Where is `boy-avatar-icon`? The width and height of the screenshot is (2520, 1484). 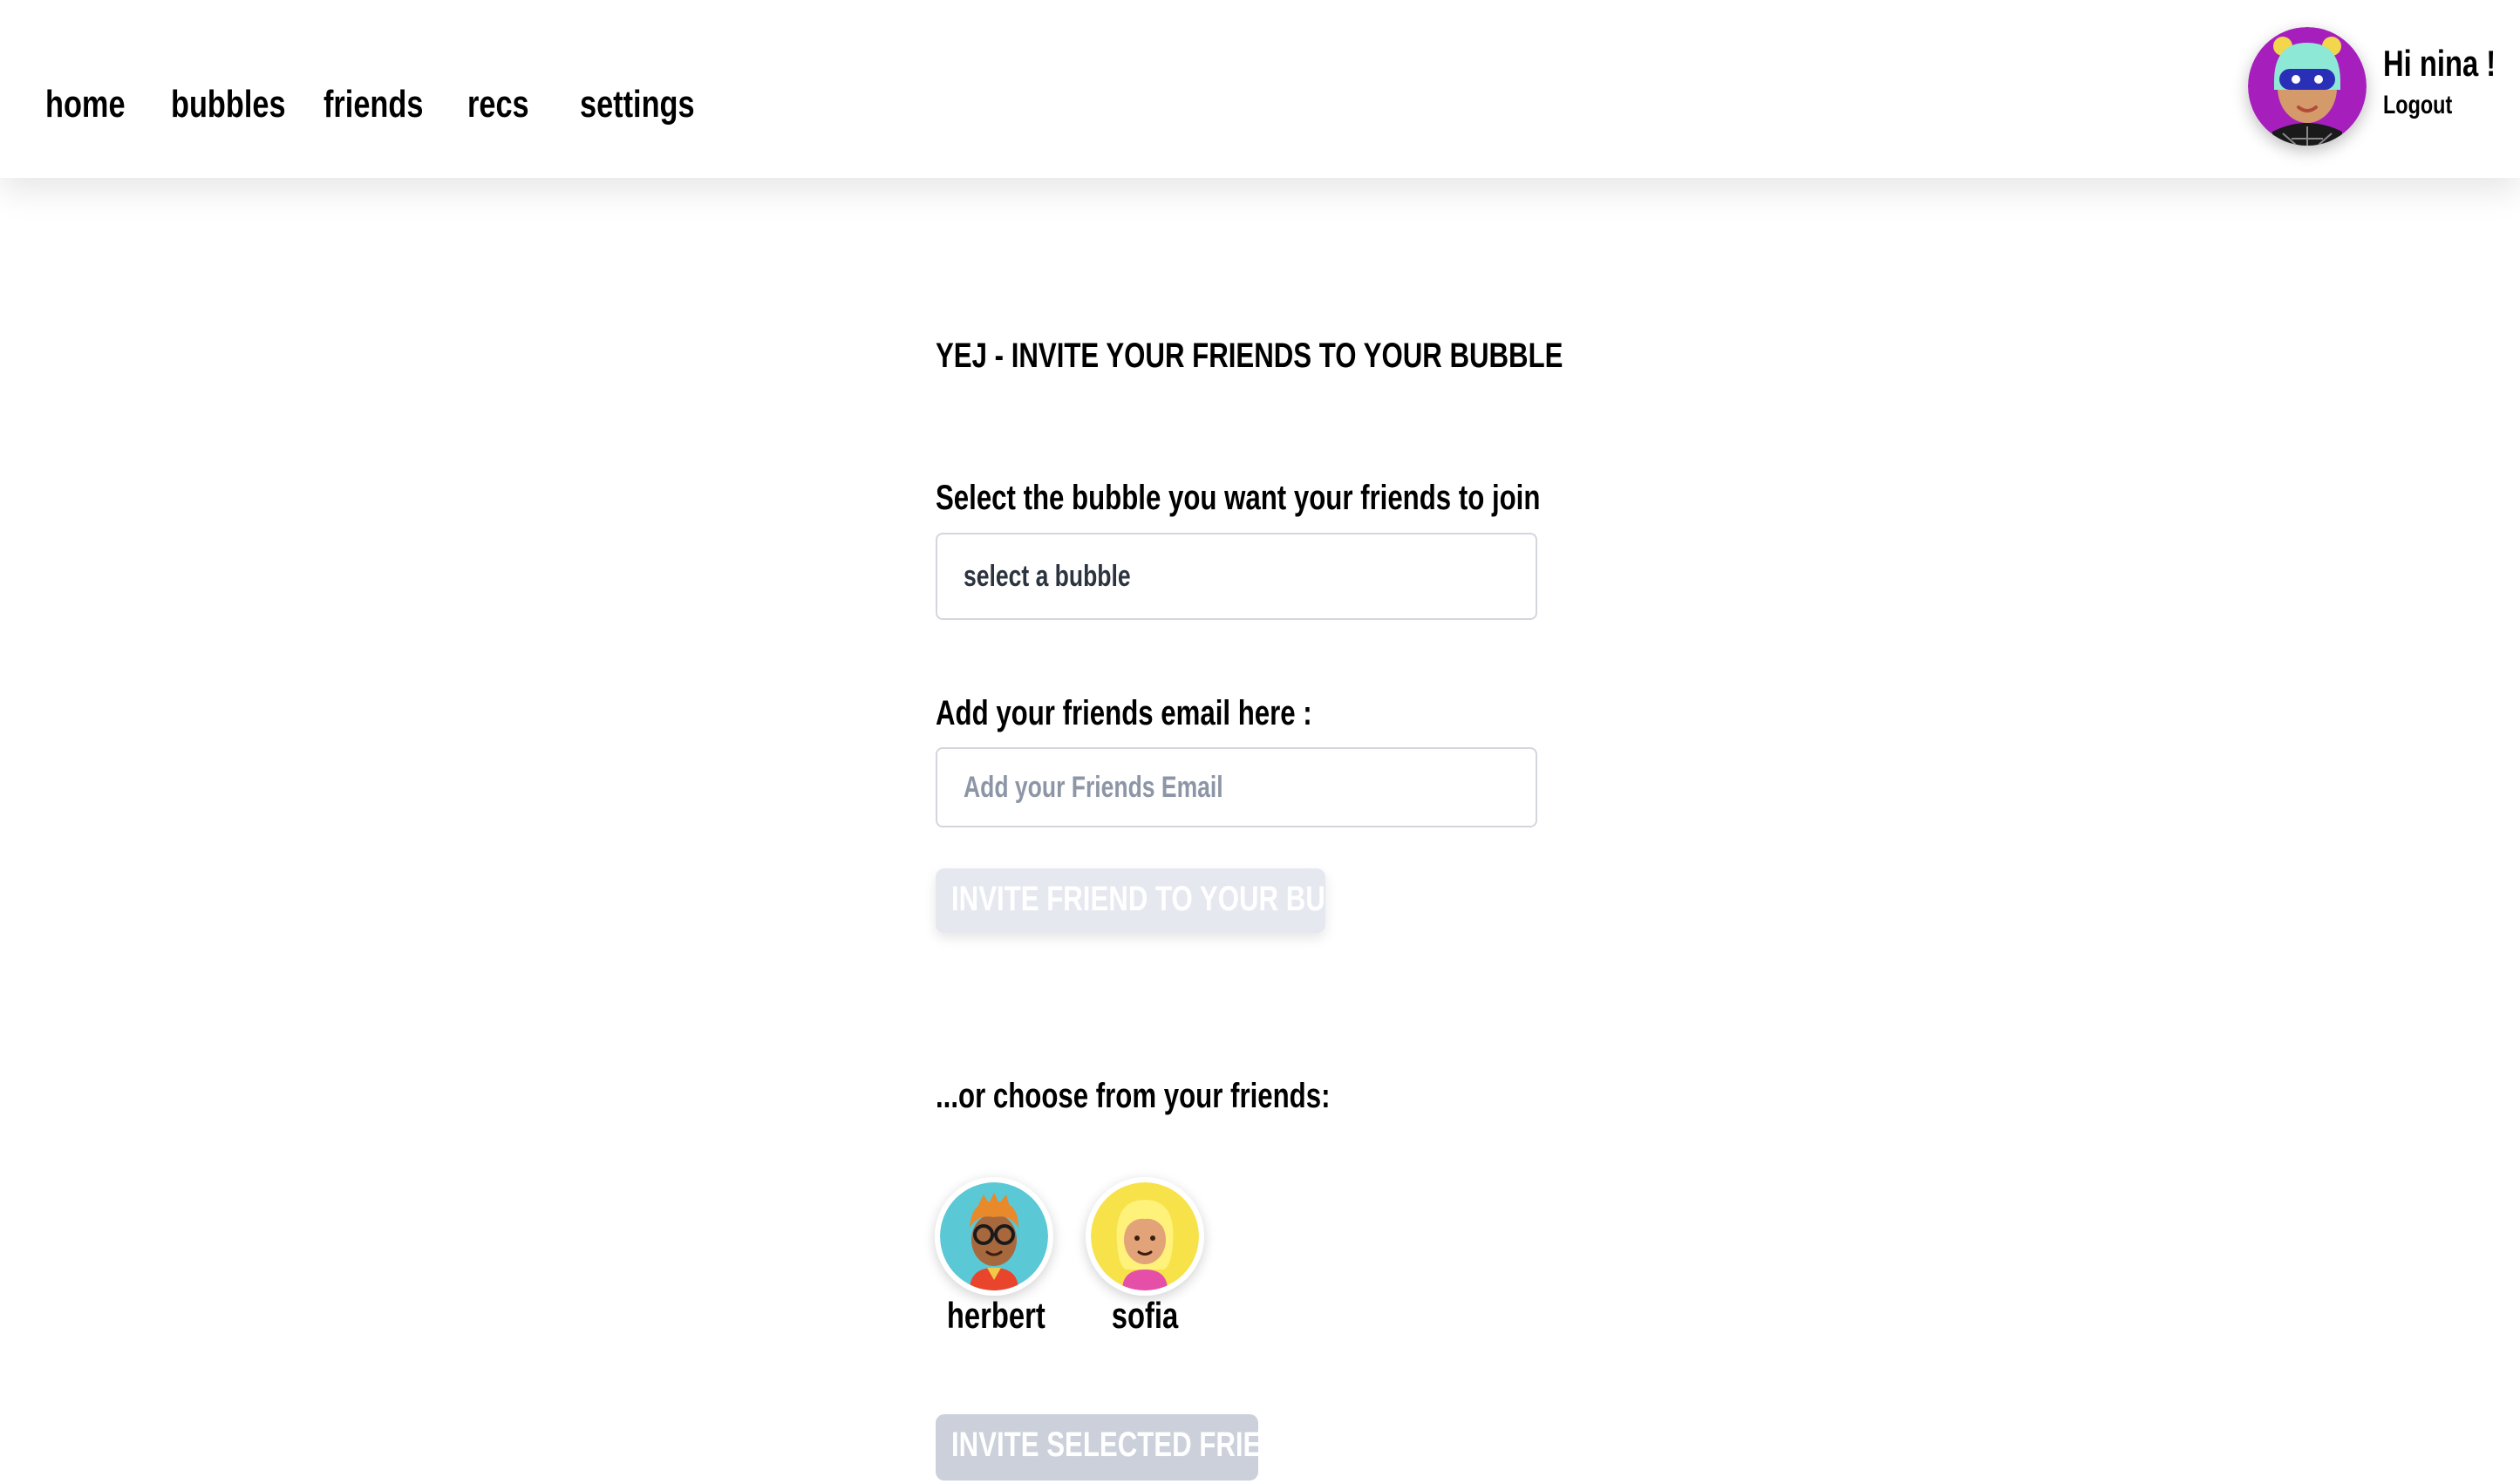 boy-avatar-icon is located at coordinates (994, 1236).